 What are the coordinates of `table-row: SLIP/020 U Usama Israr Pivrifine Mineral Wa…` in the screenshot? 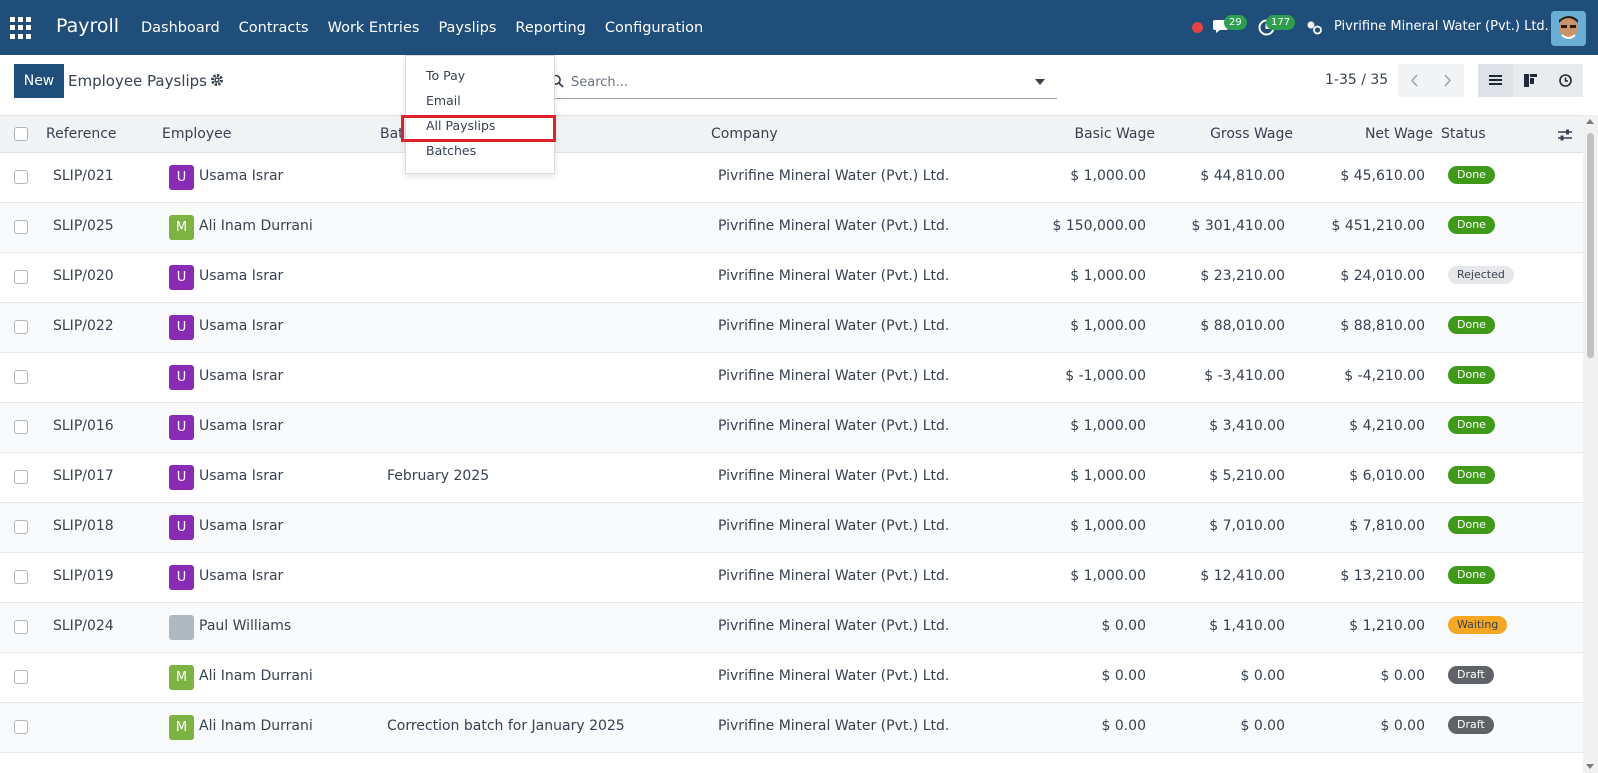 It's located at (791, 278).